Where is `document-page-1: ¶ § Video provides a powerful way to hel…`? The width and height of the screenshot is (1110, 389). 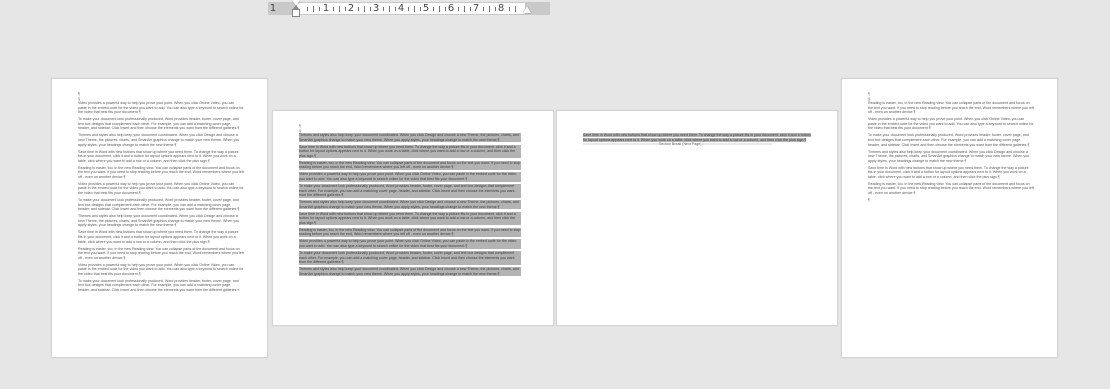
document-page-1: ¶ § Video provides a powerful way to hel… is located at coordinates (159, 218).